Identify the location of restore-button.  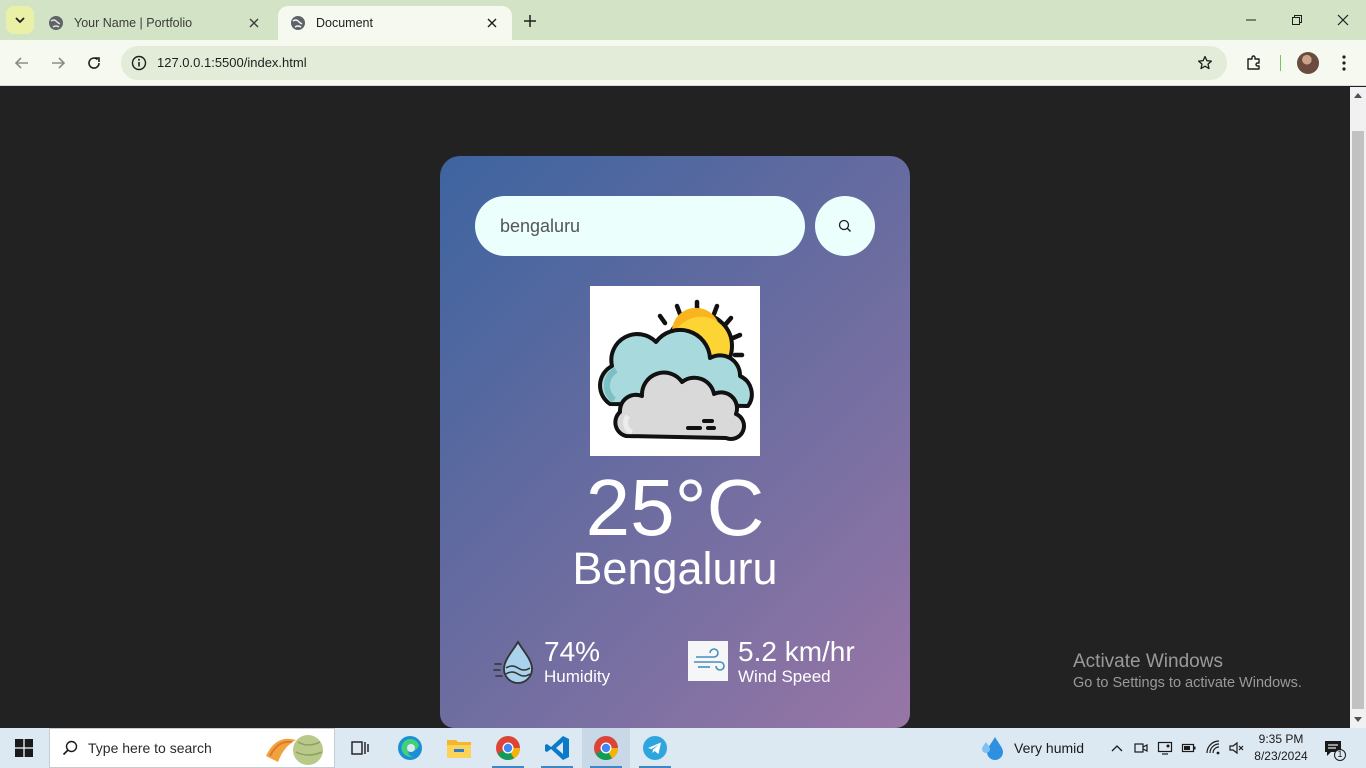
(1297, 20).